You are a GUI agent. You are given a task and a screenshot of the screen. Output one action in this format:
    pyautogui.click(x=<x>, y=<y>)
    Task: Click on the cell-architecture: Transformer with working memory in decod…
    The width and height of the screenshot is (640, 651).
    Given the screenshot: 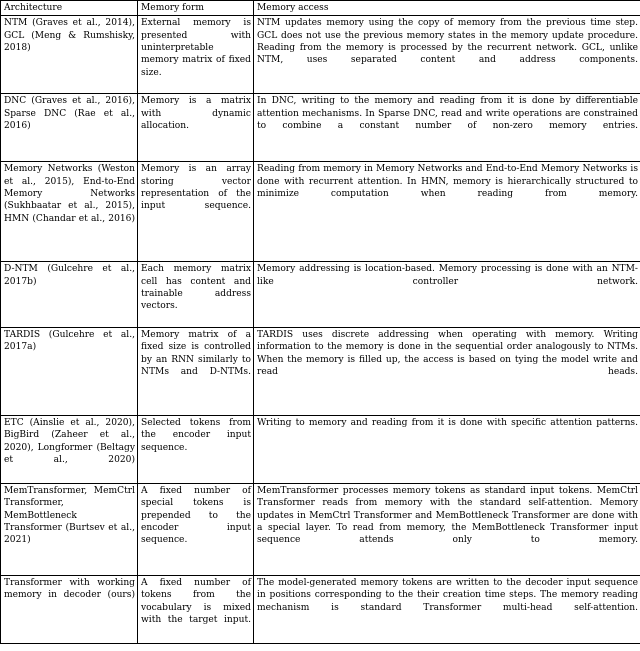 What is the action you would take?
    pyautogui.click(x=69, y=609)
    